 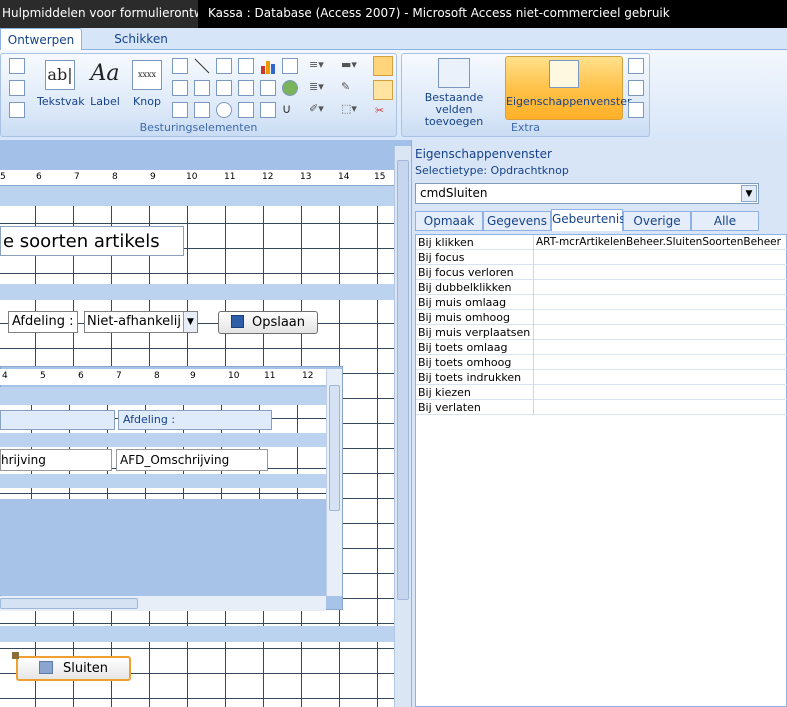 I want to click on subform-afdeling-label: Afdeling :, so click(x=195, y=420).